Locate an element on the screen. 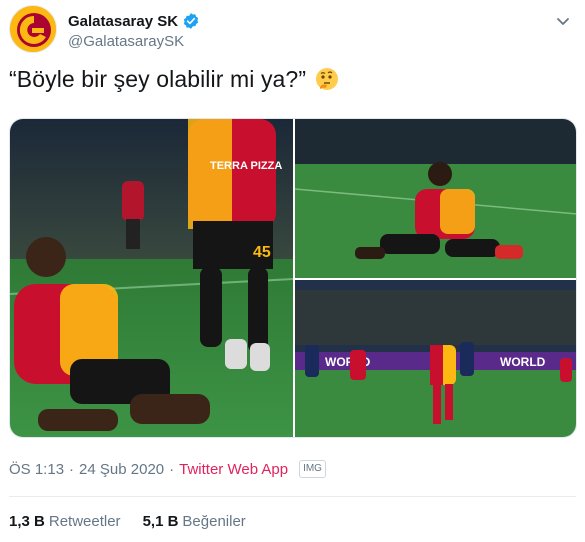  divider is located at coordinates (292, 496).